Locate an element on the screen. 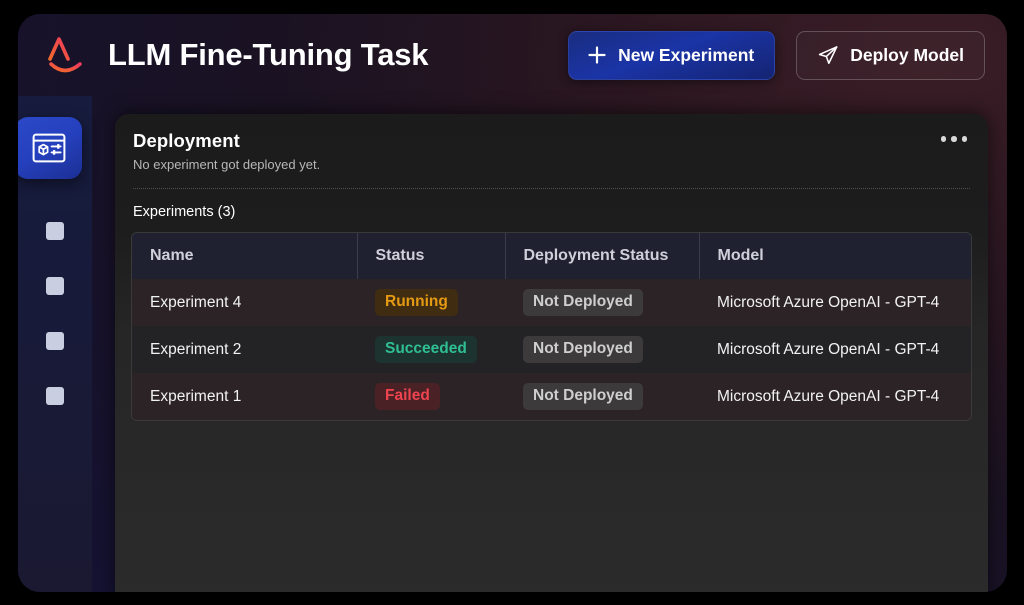 The image size is (1024, 605). cell-name: Experiment 1 is located at coordinates (196, 396).